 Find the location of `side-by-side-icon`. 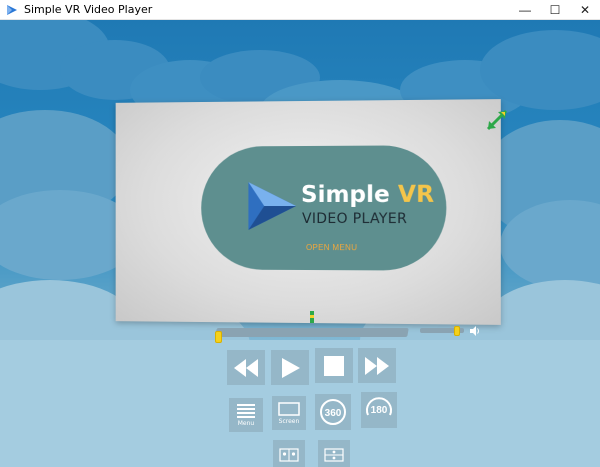

side-by-side-icon is located at coordinates (289, 455).